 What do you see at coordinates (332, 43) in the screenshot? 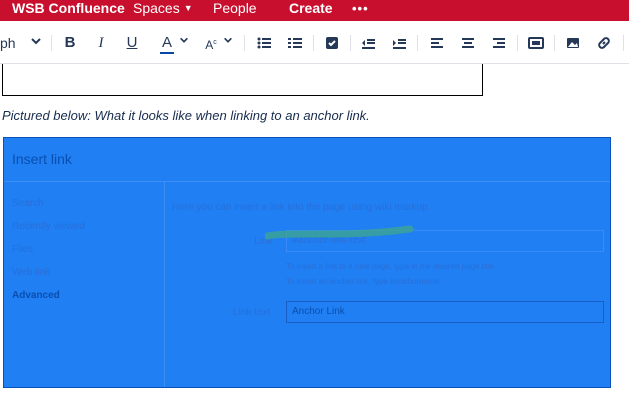
I see `task-checkbox-icon` at bounding box center [332, 43].